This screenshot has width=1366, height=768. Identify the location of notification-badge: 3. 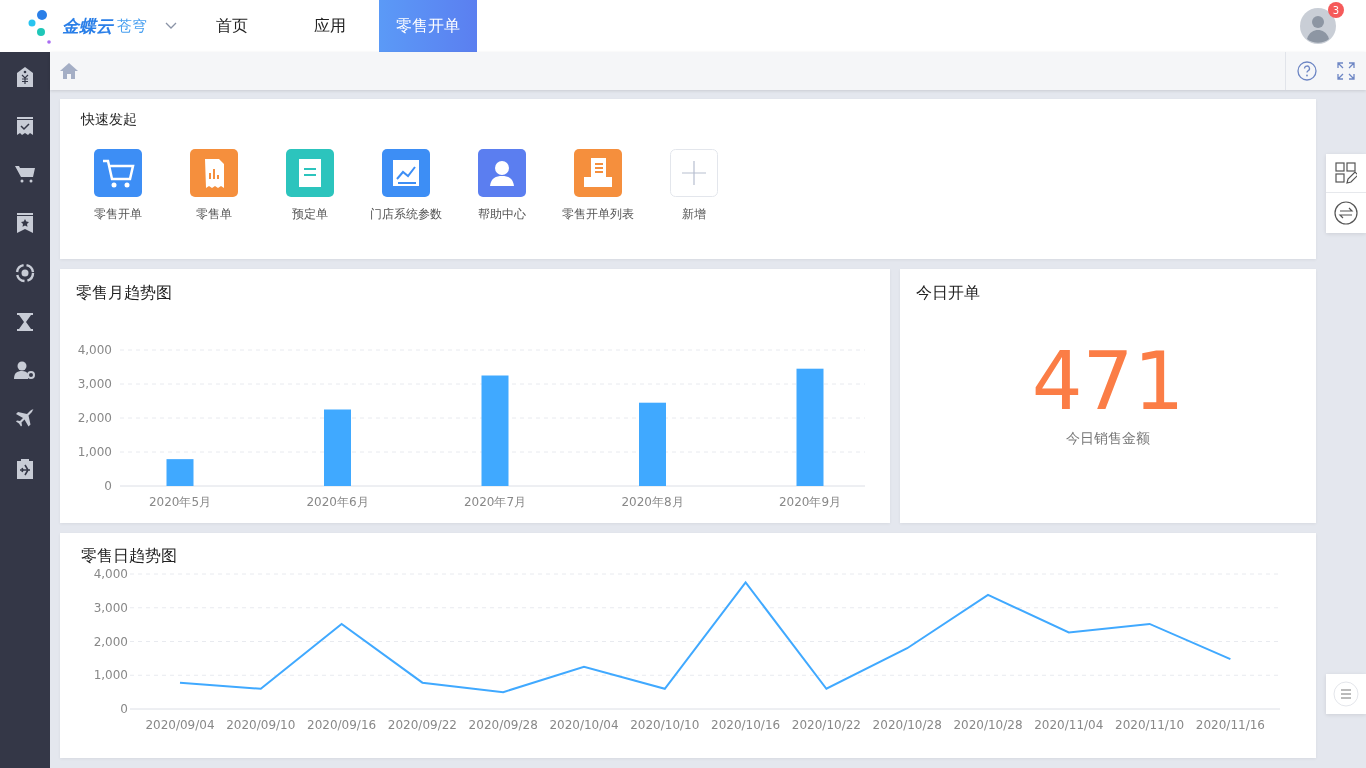
(1336, 10).